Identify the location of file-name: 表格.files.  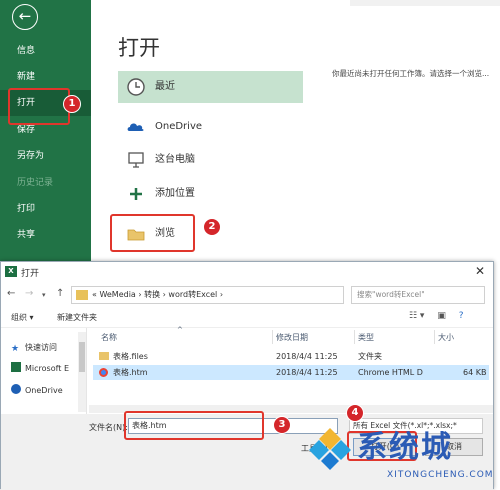
(130, 356).